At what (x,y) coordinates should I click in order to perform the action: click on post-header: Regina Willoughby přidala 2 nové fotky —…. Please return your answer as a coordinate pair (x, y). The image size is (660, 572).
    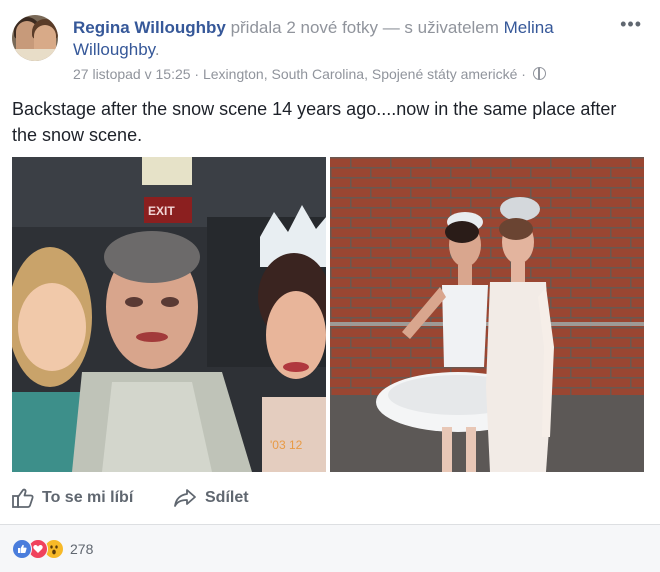
    Looking at the image, I should click on (343, 39).